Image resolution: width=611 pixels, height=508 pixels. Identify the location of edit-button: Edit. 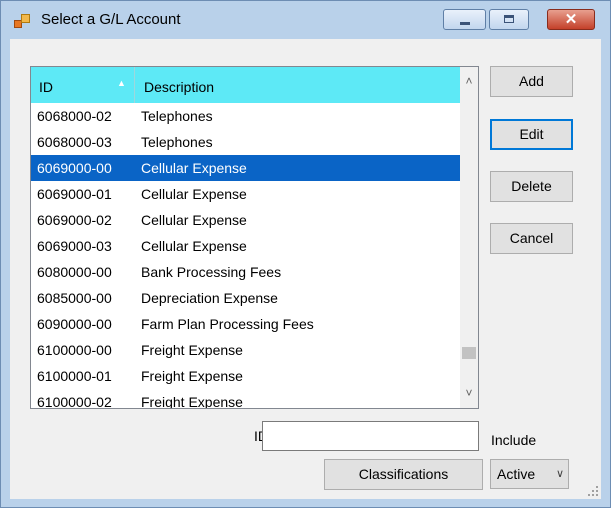
(531, 134).